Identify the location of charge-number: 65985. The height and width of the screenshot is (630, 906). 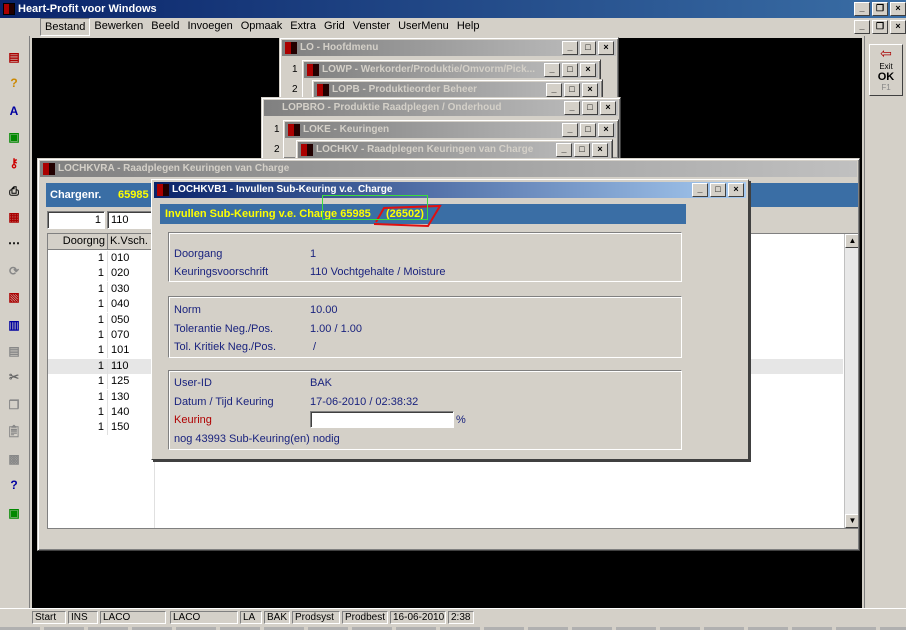
(133, 195).